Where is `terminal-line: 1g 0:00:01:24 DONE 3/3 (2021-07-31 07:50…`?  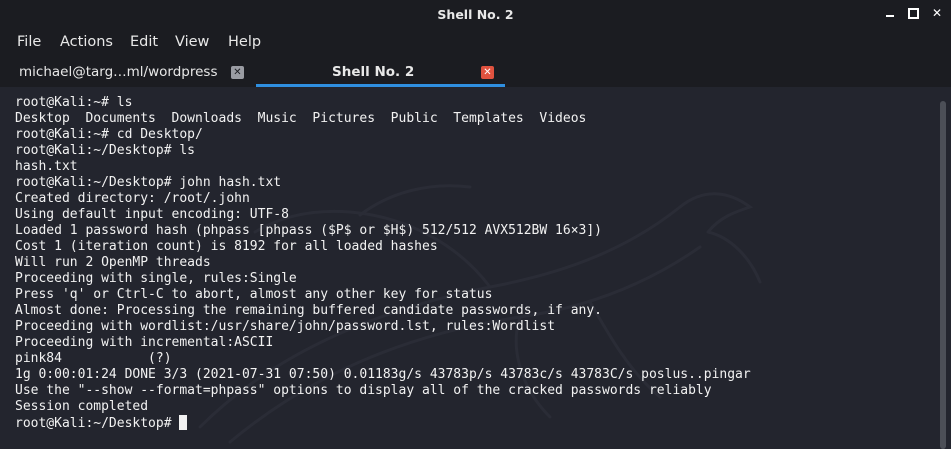 terminal-line: 1g 0:00:01:24 DONE 3/3 (2021-07-31 07:50… is located at coordinates (383, 374).